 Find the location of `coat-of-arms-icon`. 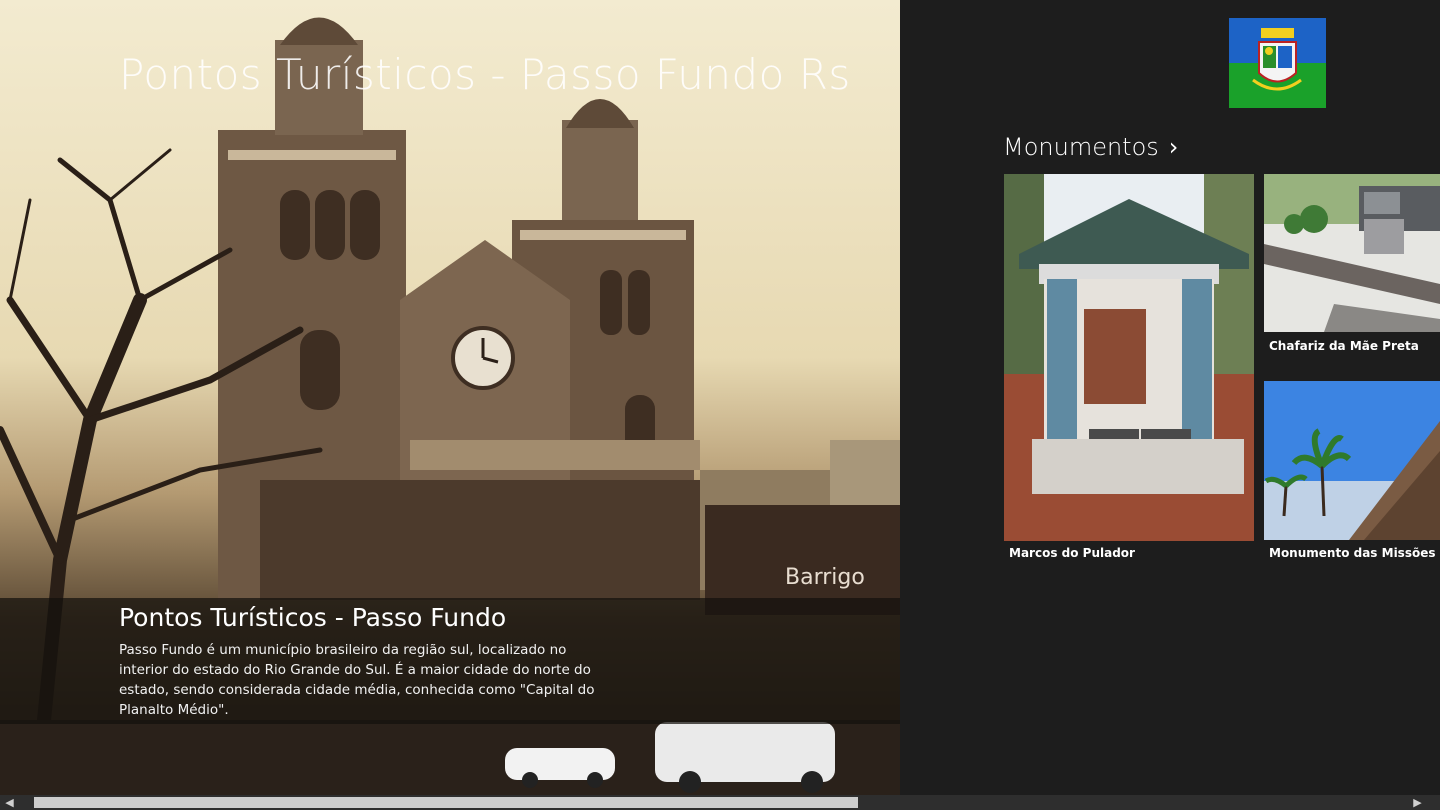

coat-of-arms-icon is located at coordinates (1277, 63).